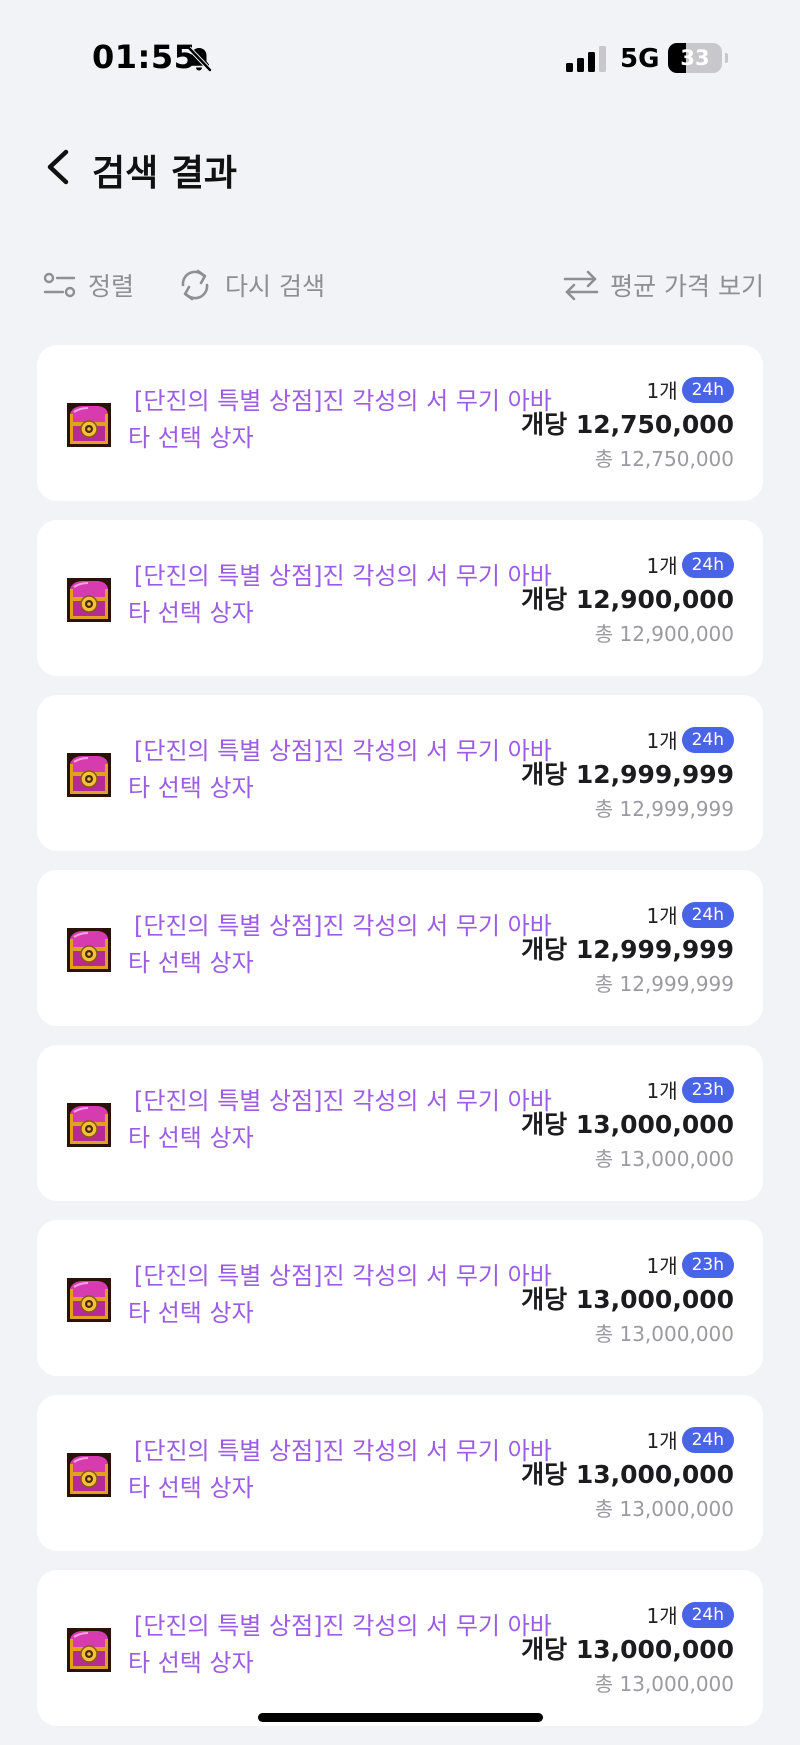  What do you see at coordinates (400, 285) in the screenshot?
I see `toolbar: 정렬 다시 검색 평균 가격 보기` at bounding box center [400, 285].